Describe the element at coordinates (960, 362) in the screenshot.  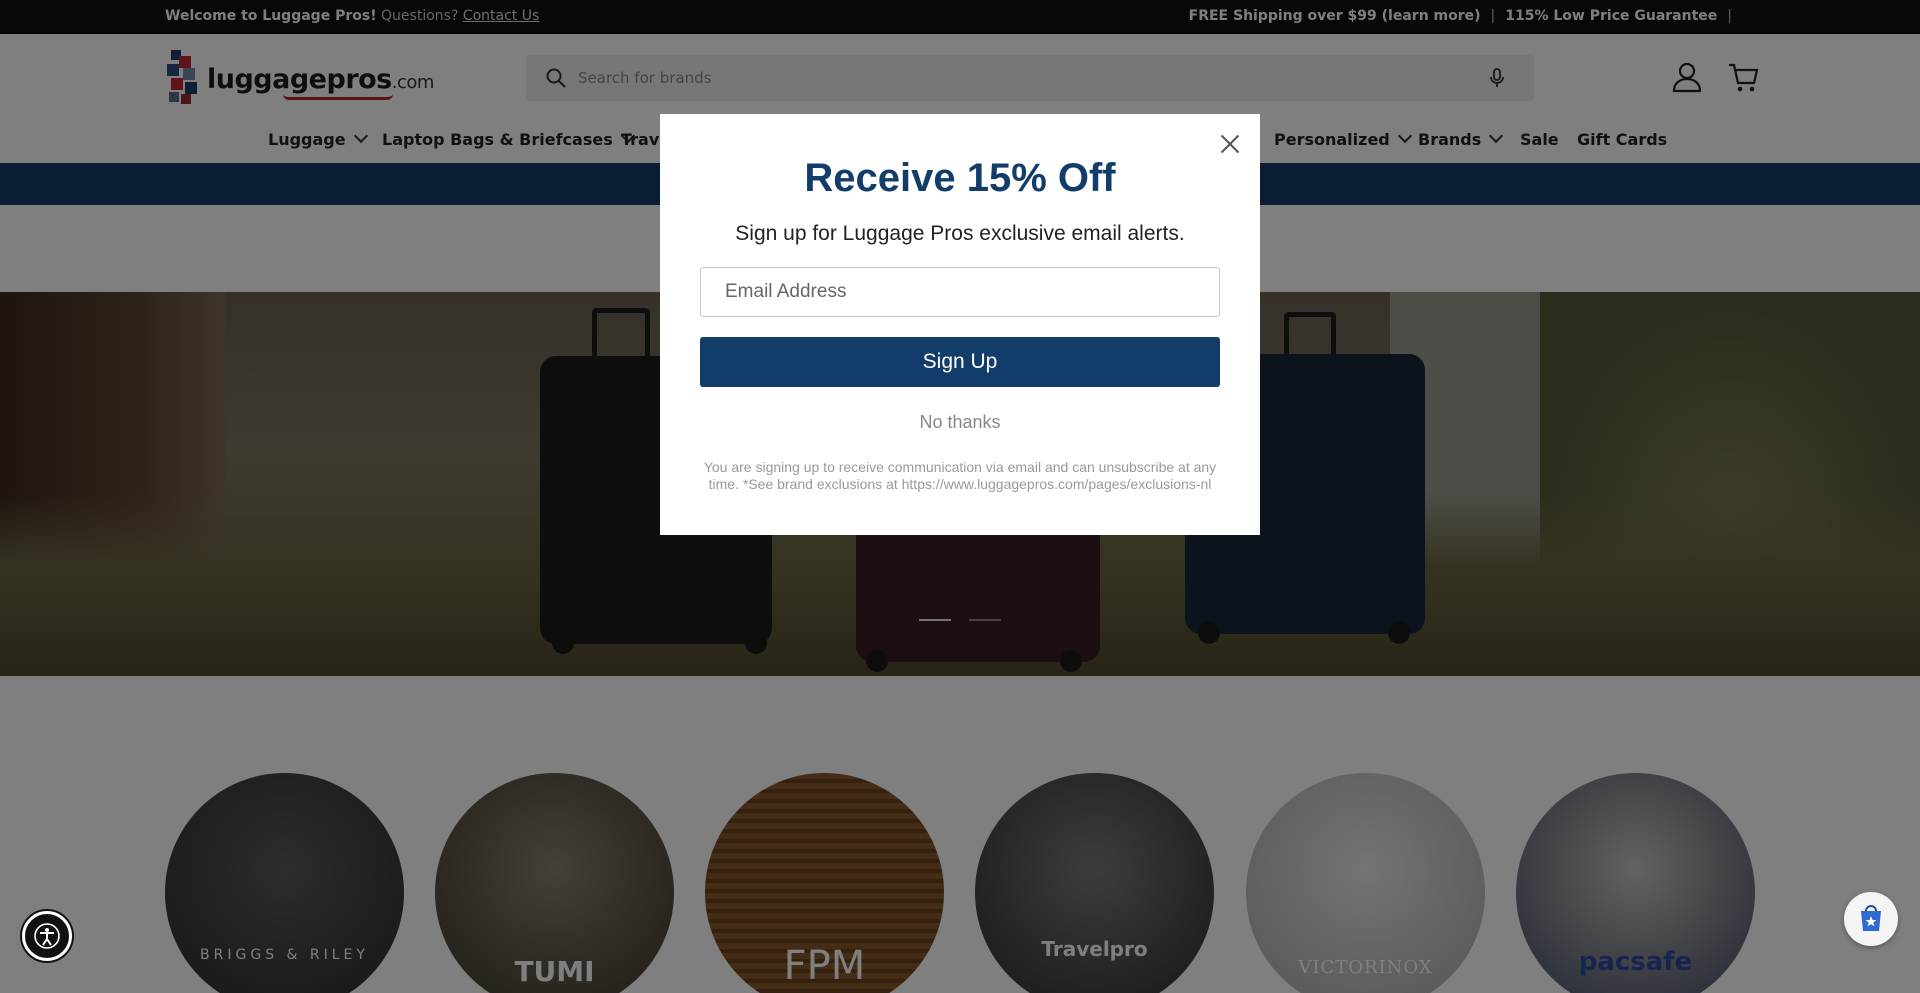
I see `sign-up-button: Sign Up` at that location.